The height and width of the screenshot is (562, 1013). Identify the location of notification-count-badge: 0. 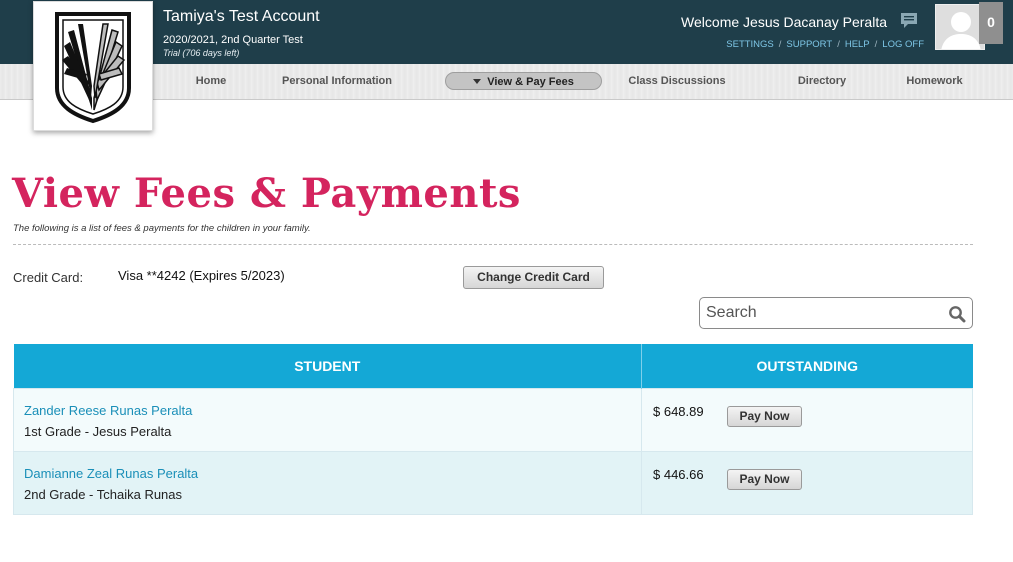
(991, 23).